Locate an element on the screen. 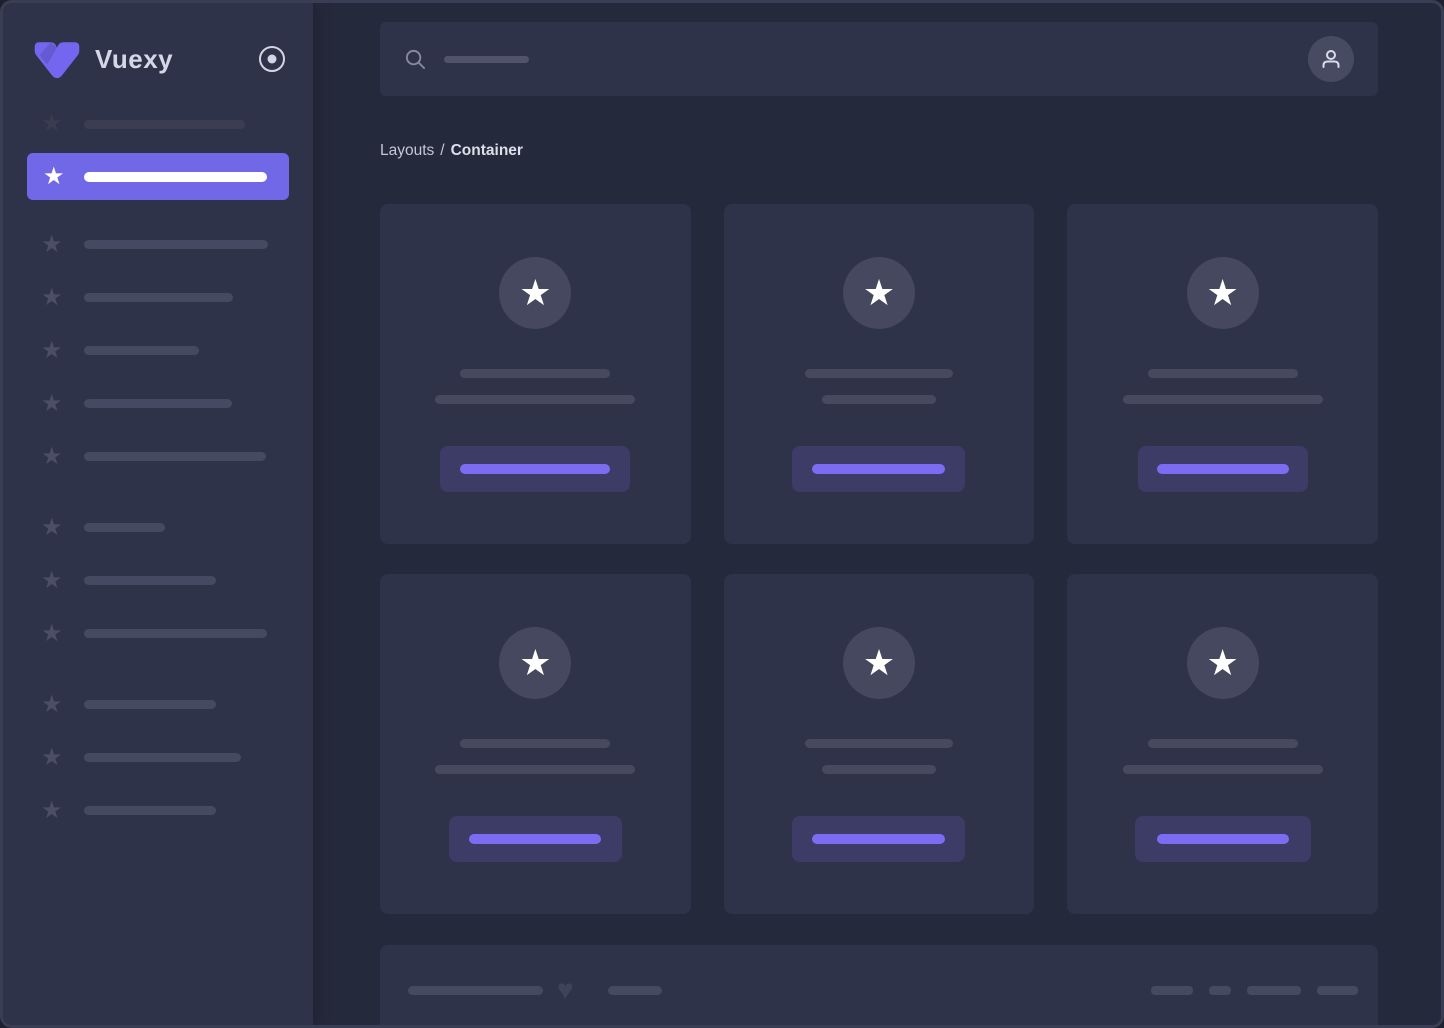 The image size is (1444, 1028). card-5: ★ is located at coordinates (879, 744).